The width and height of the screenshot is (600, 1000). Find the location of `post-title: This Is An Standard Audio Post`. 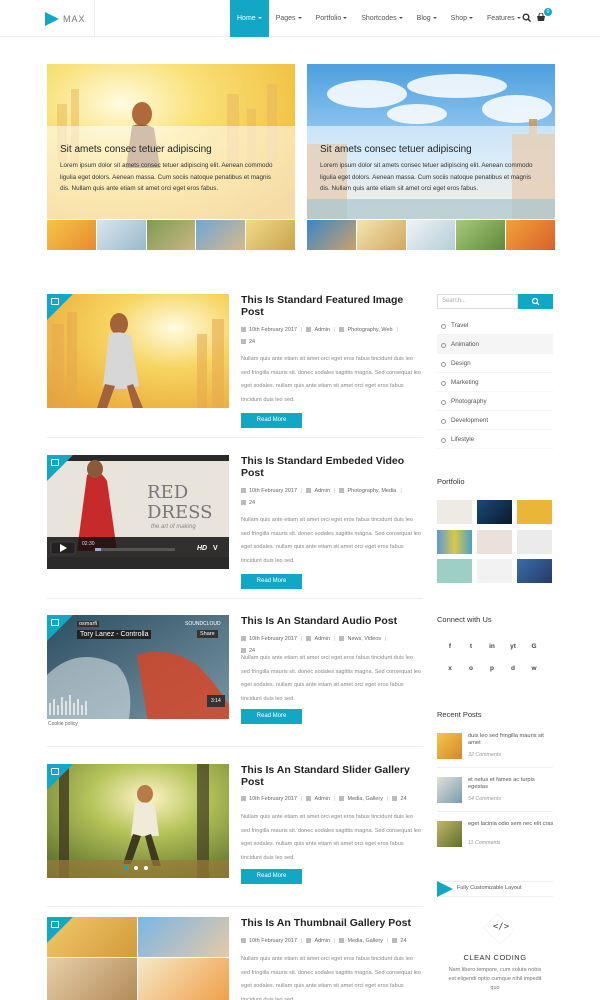

post-title: This Is An Standard Audio Post is located at coordinates (331, 621).